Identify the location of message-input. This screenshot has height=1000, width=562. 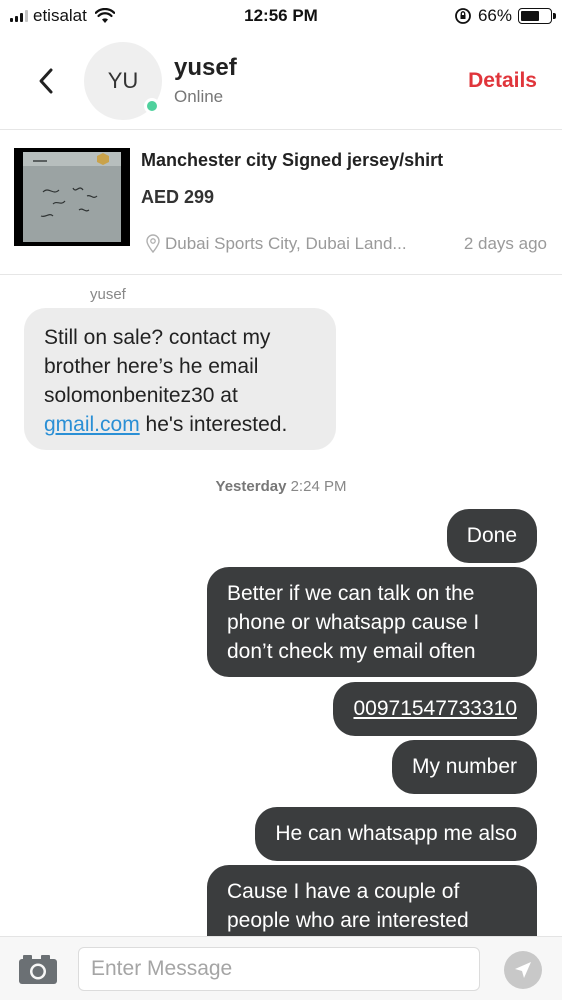
(279, 969).